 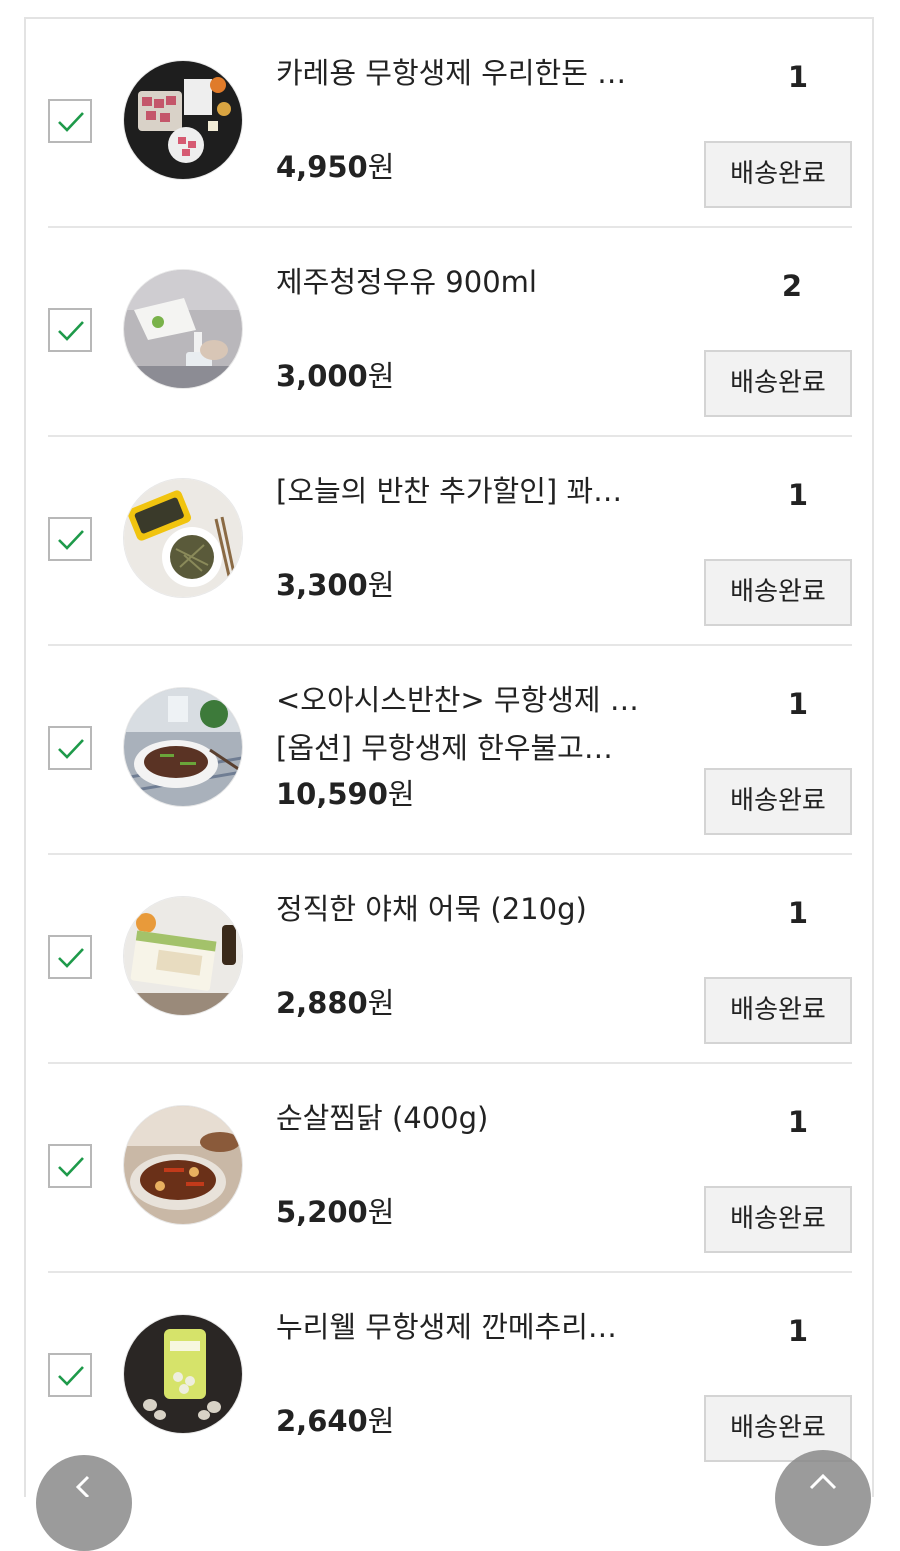 I want to click on product-name: 순살찜닭 (400g), so click(x=466, y=1118).